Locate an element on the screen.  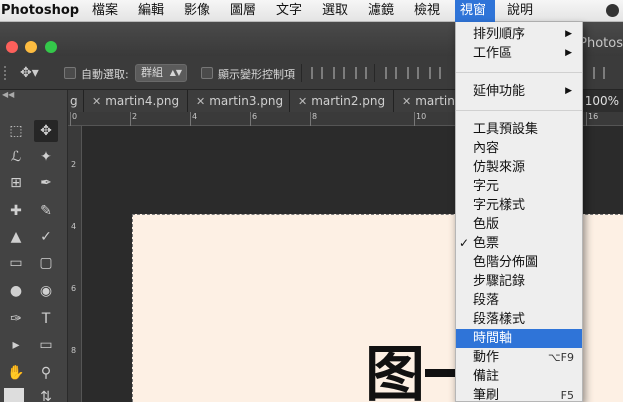
menu-item-character: 字元 is located at coordinates (519, 186).